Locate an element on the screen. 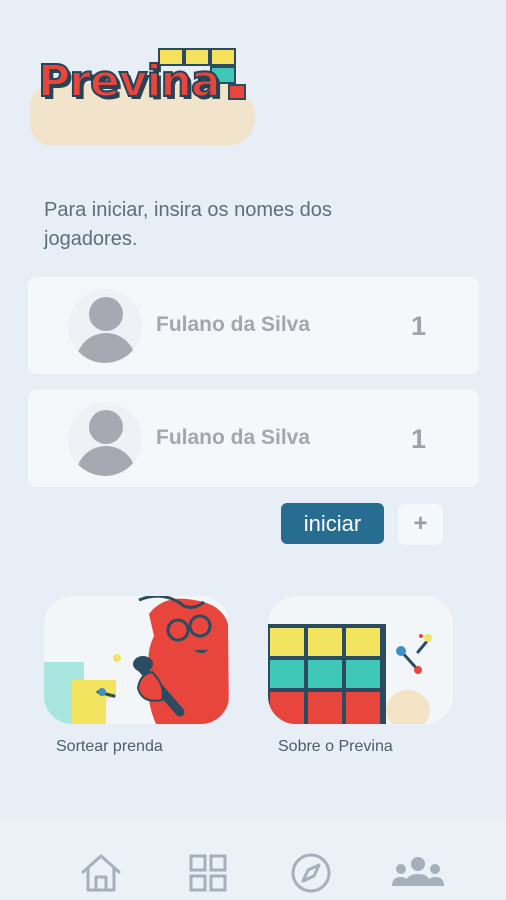 The width and height of the screenshot is (506, 900). feature-label-prize: Sortear prenda is located at coordinates (109, 747).